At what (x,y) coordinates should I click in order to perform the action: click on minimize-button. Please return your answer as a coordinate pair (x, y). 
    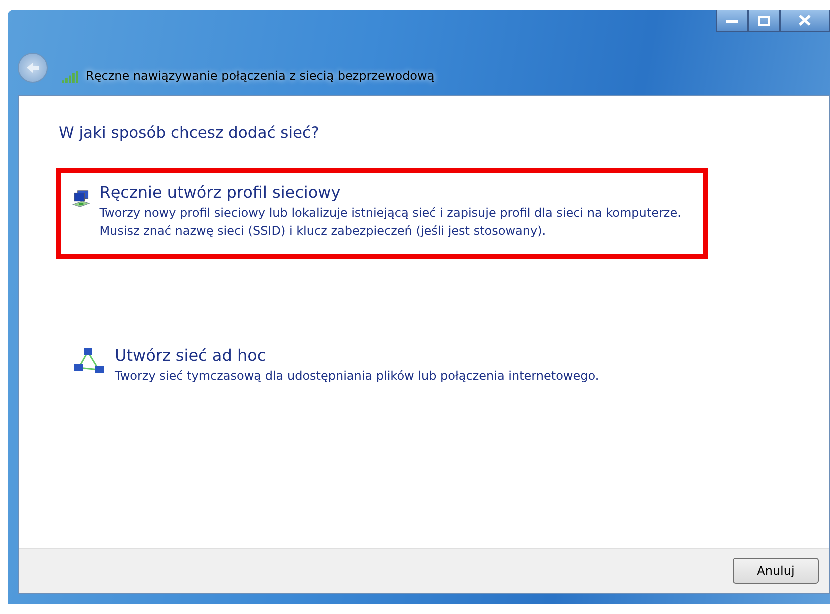
    Looking at the image, I should click on (732, 21).